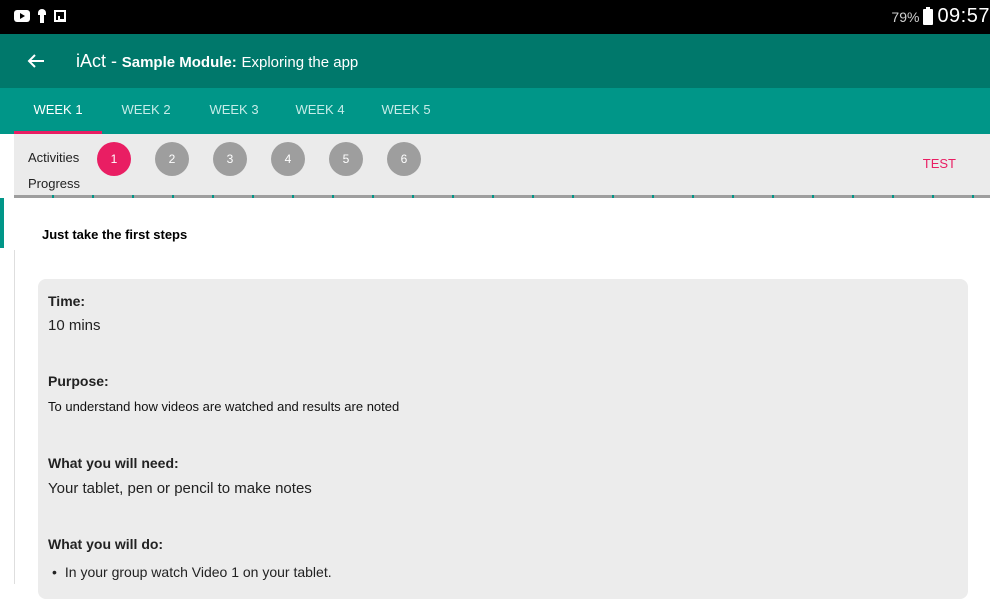 This screenshot has height=599, width=990. What do you see at coordinates (58, 111) in the screenshot?
I see `tab-week-1: WEEK 1` at bounding box center [58, 111].